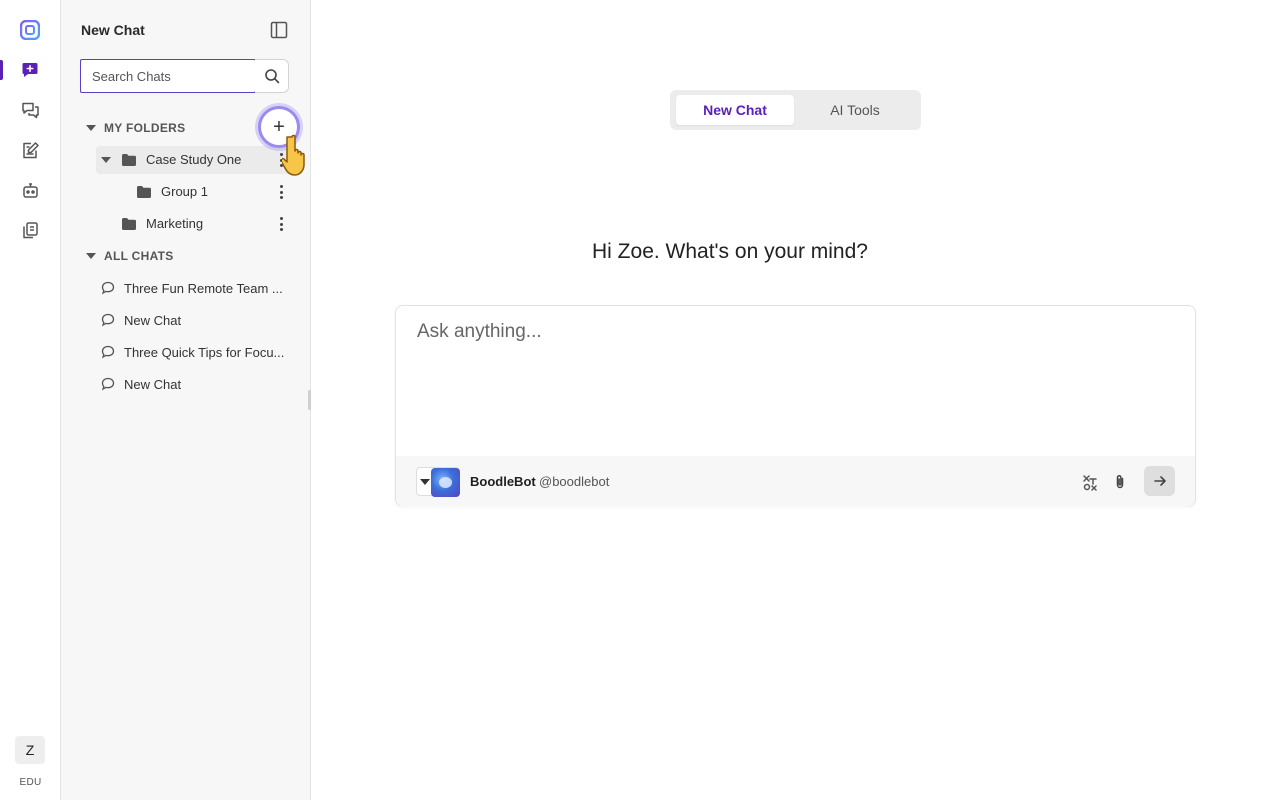  I want to click on robot-icon, so click(30, 190).